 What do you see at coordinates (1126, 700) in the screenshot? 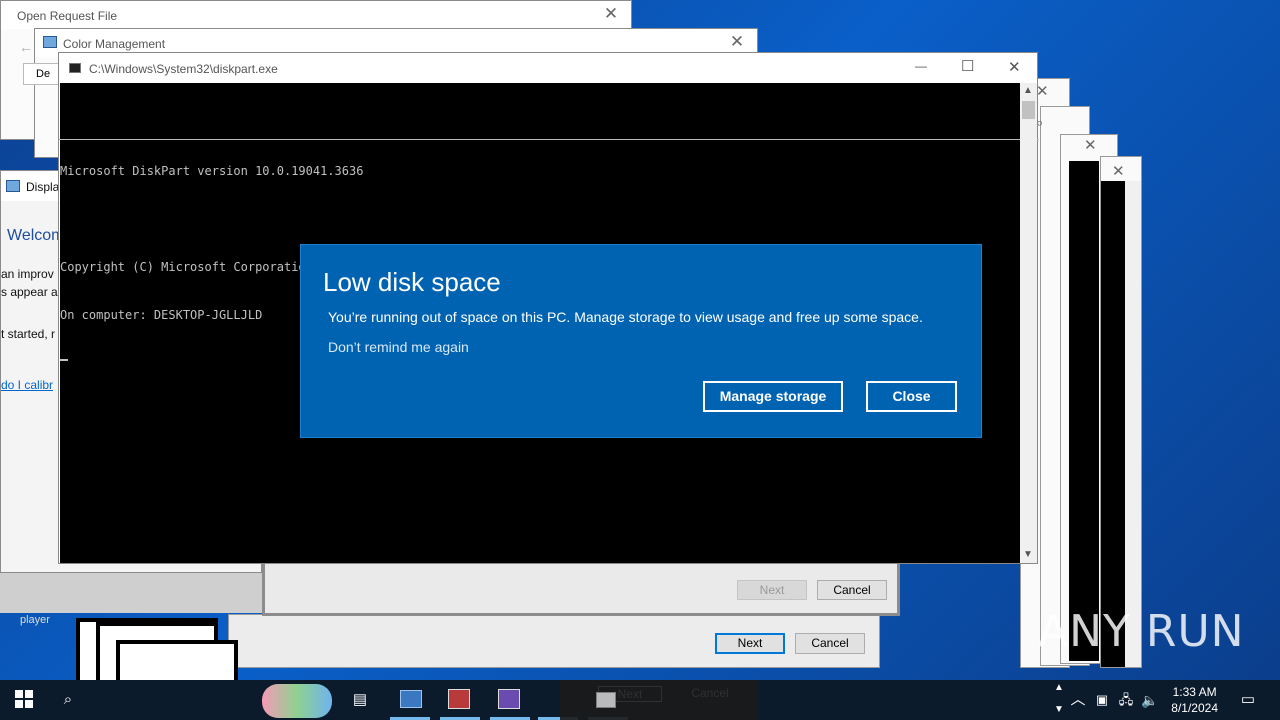
I see `network-icon: 🖧` at bounding box center [1126, 700].